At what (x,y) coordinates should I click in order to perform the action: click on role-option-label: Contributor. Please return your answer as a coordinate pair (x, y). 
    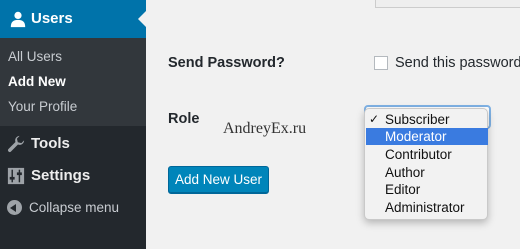
    Looking at the image, I should click on (418, 154).